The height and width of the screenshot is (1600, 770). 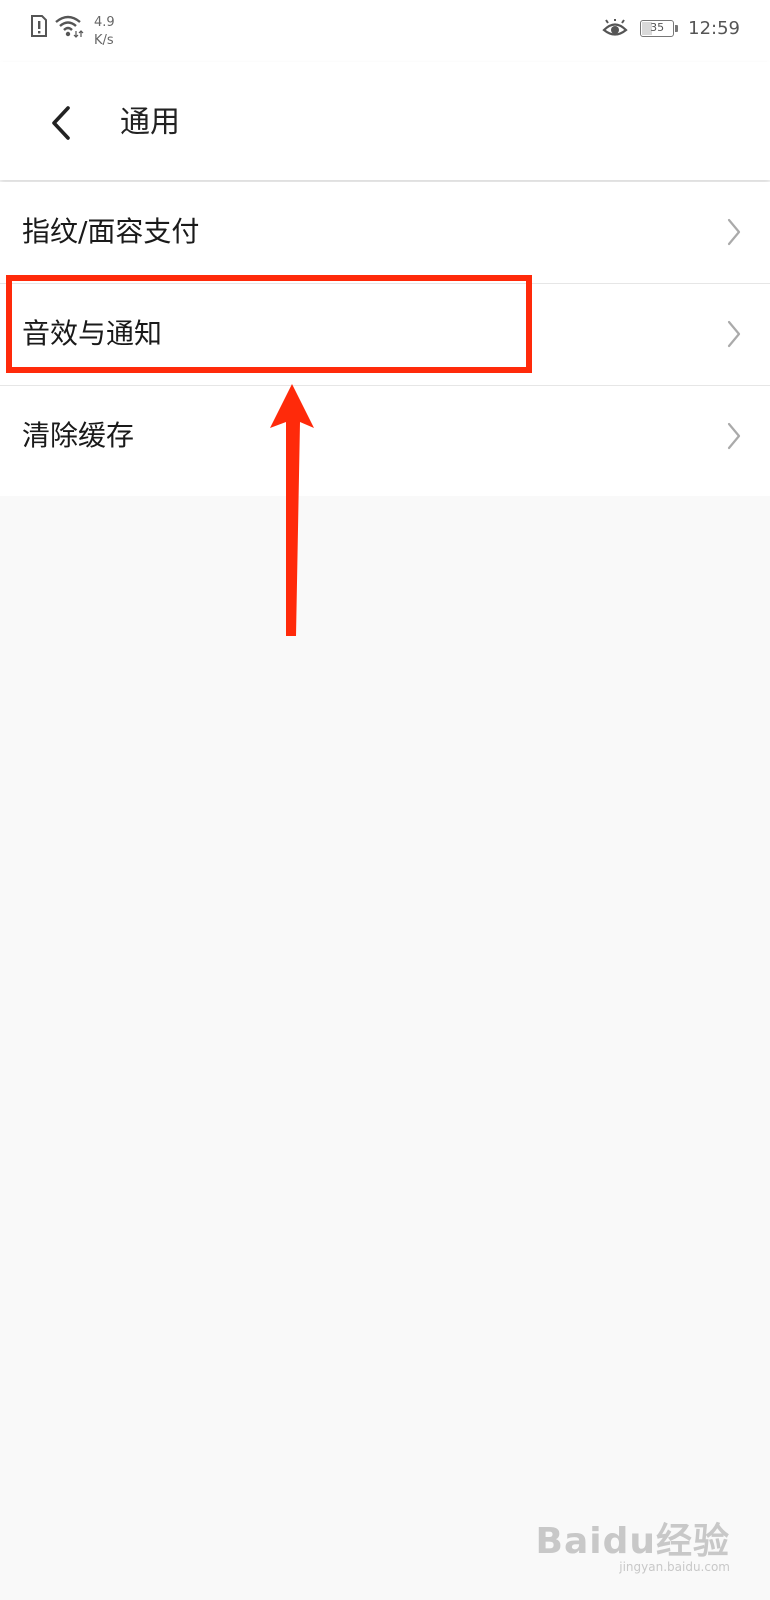 I want to click on network-speed-value: 4.9, so click(x=104, y=22).